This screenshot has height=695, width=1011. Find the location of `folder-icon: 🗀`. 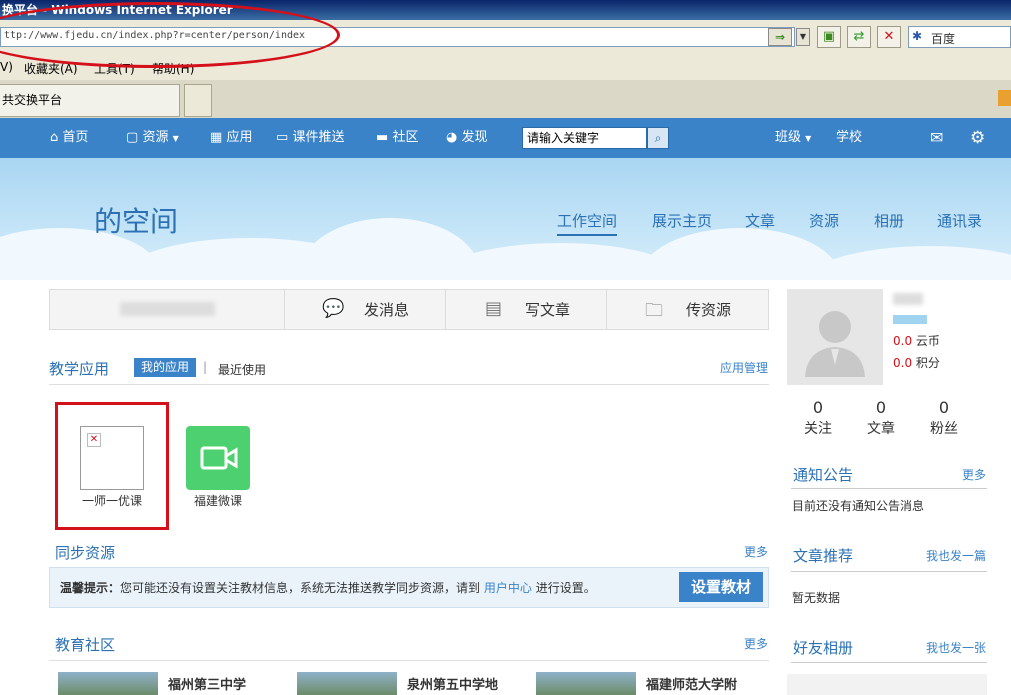

folder-icon: 🗀 is located at coordinates (654, 310).